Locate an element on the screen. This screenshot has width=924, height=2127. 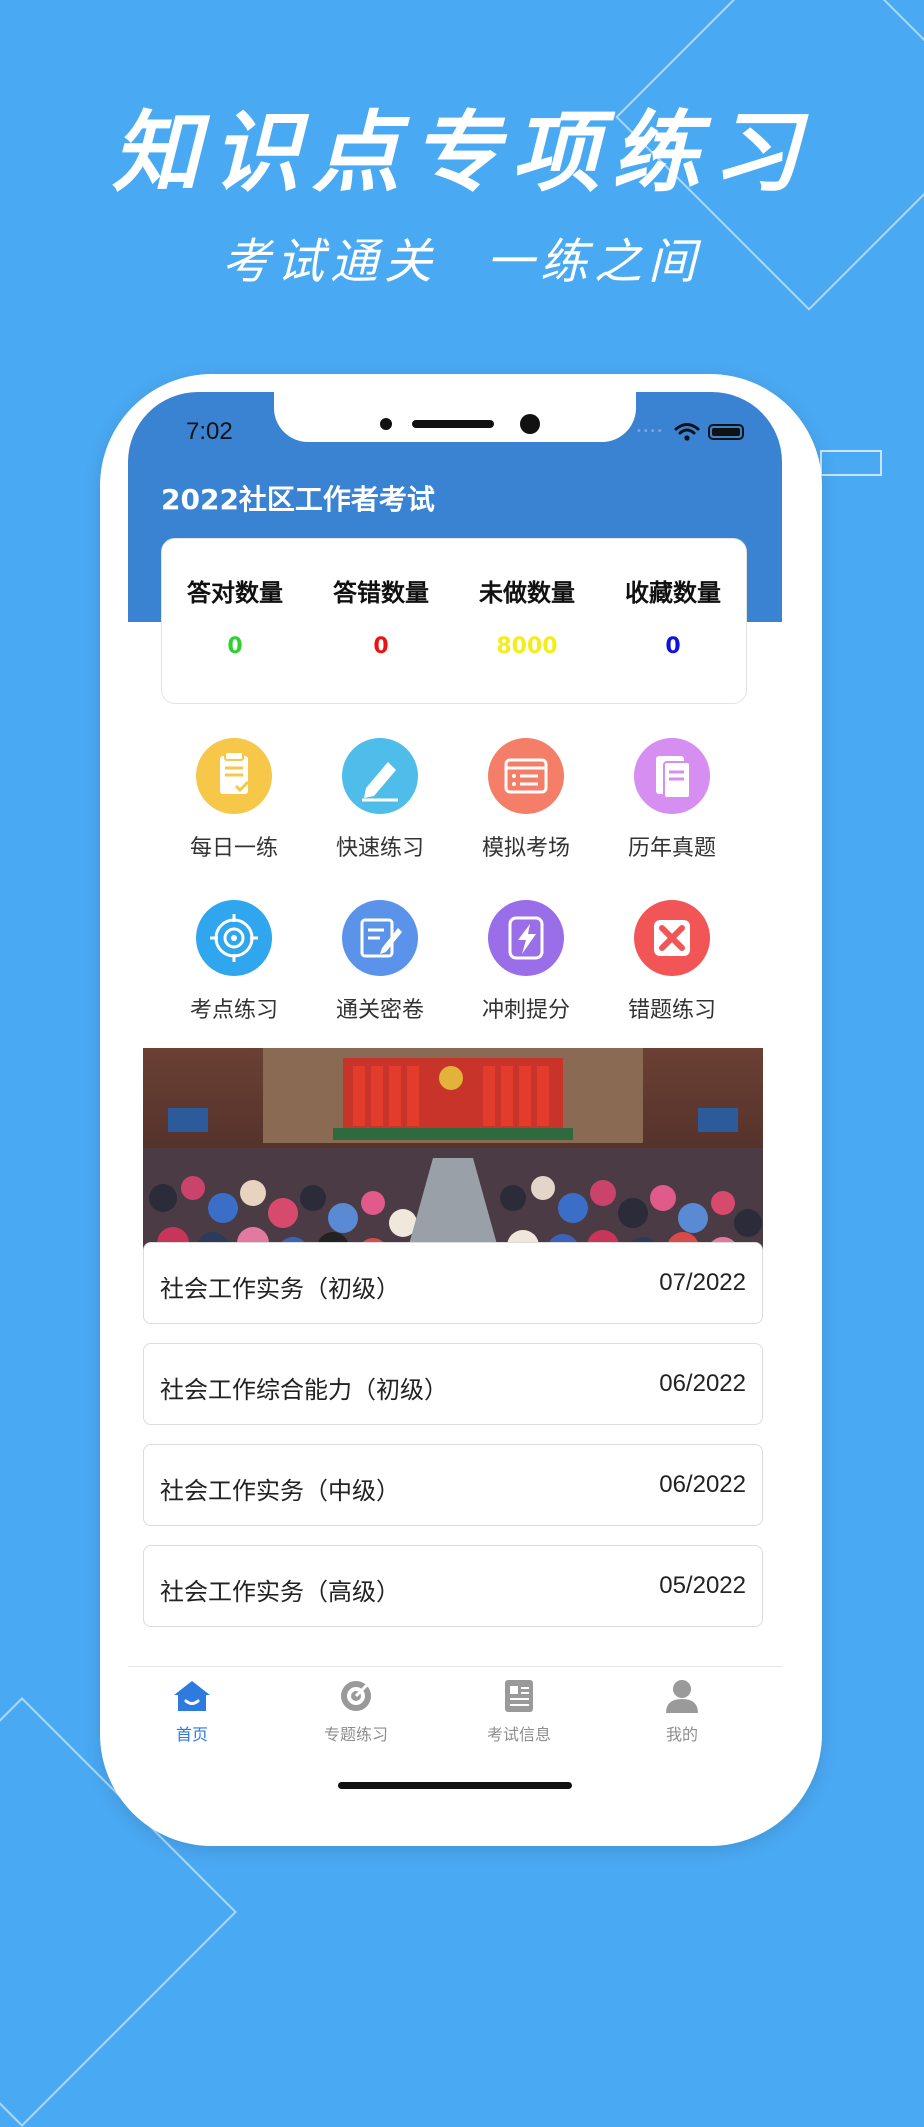
stat-wrong: 答错数量 0 is located at coordinates (381, 599).